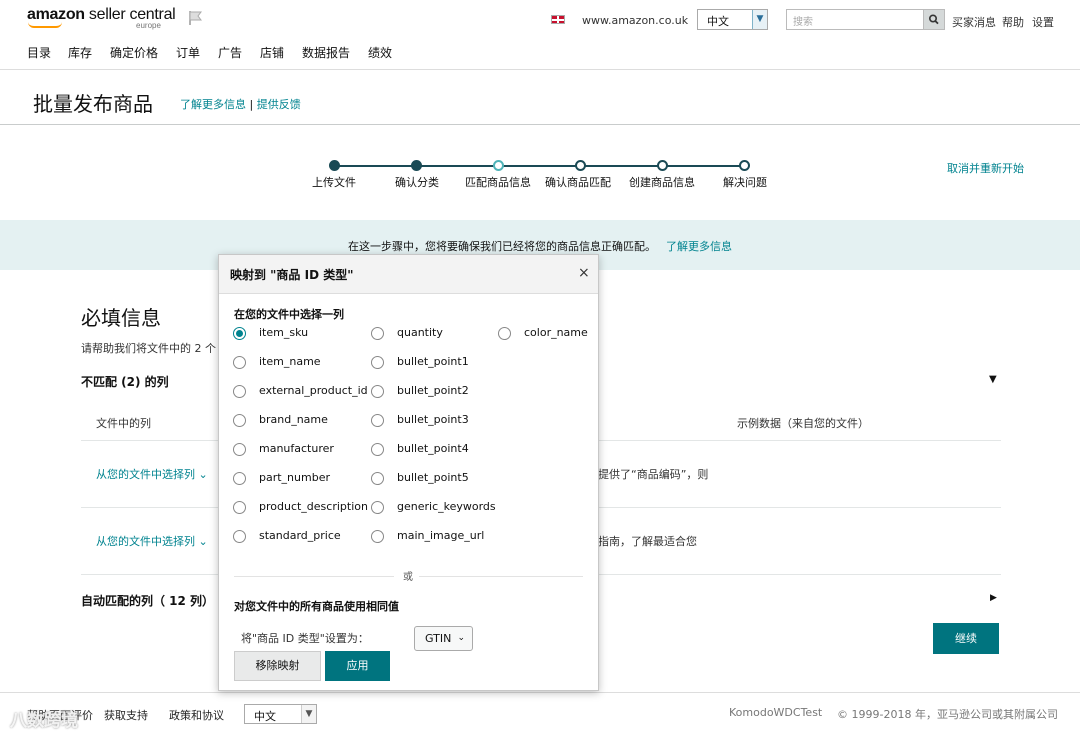  What do you see at coordinates (974, 22) in the screenshot?
I see `buyer-messages-link: 买家消息` at bounding box center [974, 22].